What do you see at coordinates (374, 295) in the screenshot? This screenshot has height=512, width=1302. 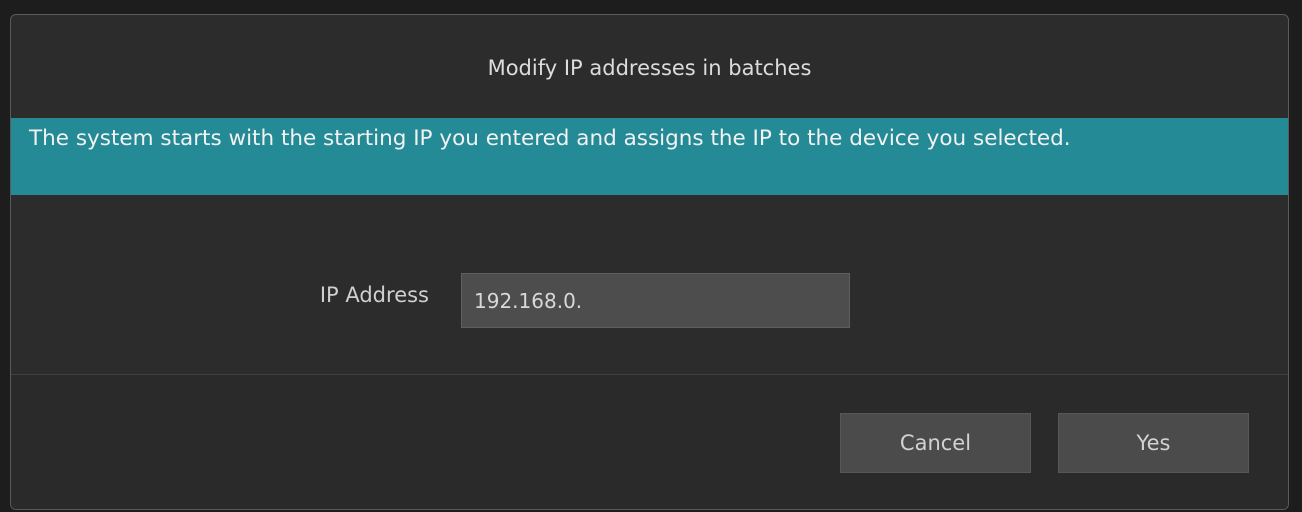 I see `ip-address-label: IP Address` at bounding box center [374, 295].